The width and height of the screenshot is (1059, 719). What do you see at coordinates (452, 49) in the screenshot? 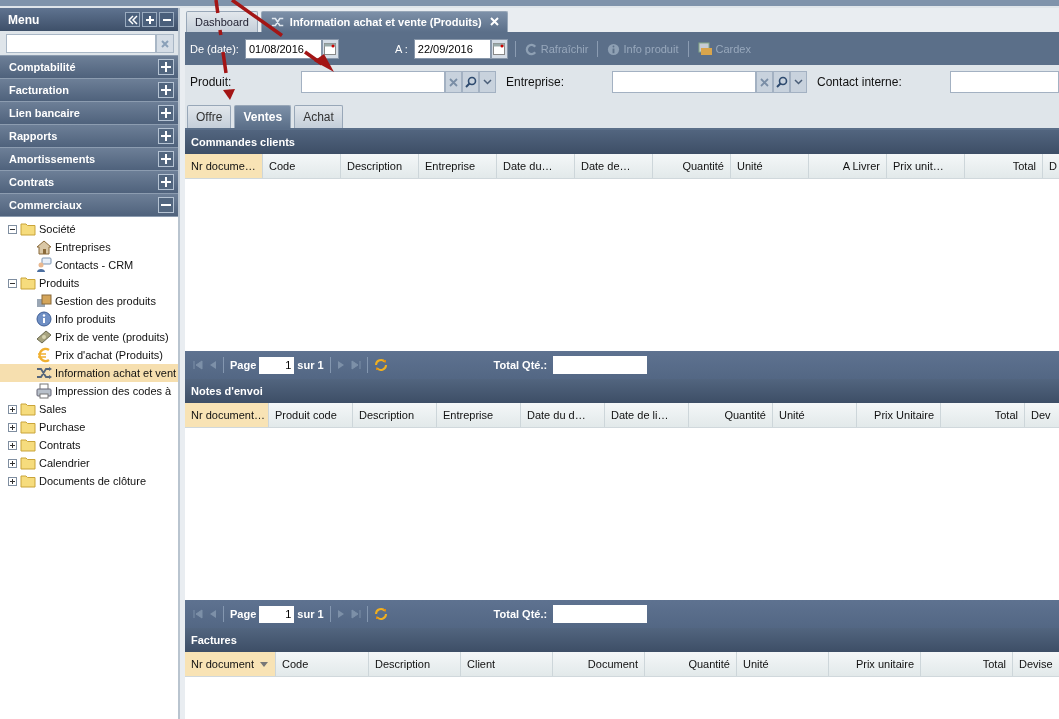
I see `to-date-field: 22/09/2016` at bounding box center [452, 49].